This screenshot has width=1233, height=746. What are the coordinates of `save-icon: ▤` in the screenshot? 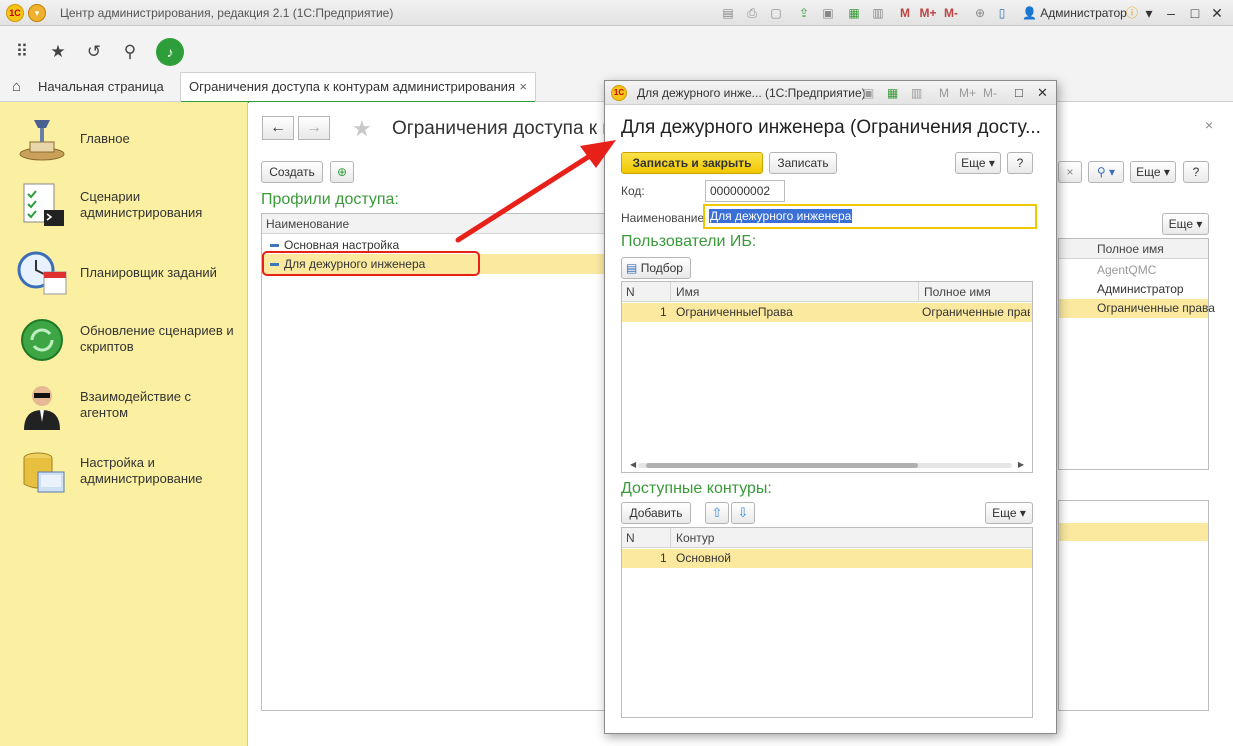 It's located at (728, 13).